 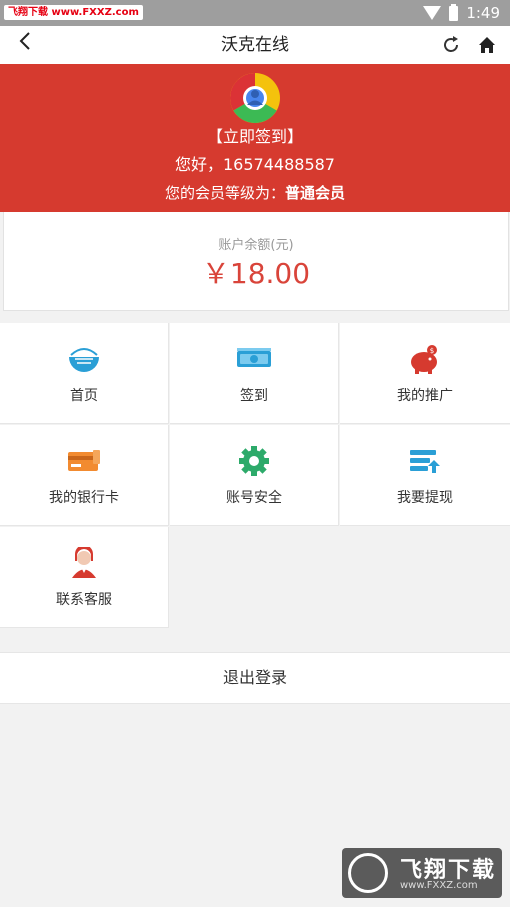 I want to click on menu-item-bank-card: 我的银行卡, so click(x=84, y=475).